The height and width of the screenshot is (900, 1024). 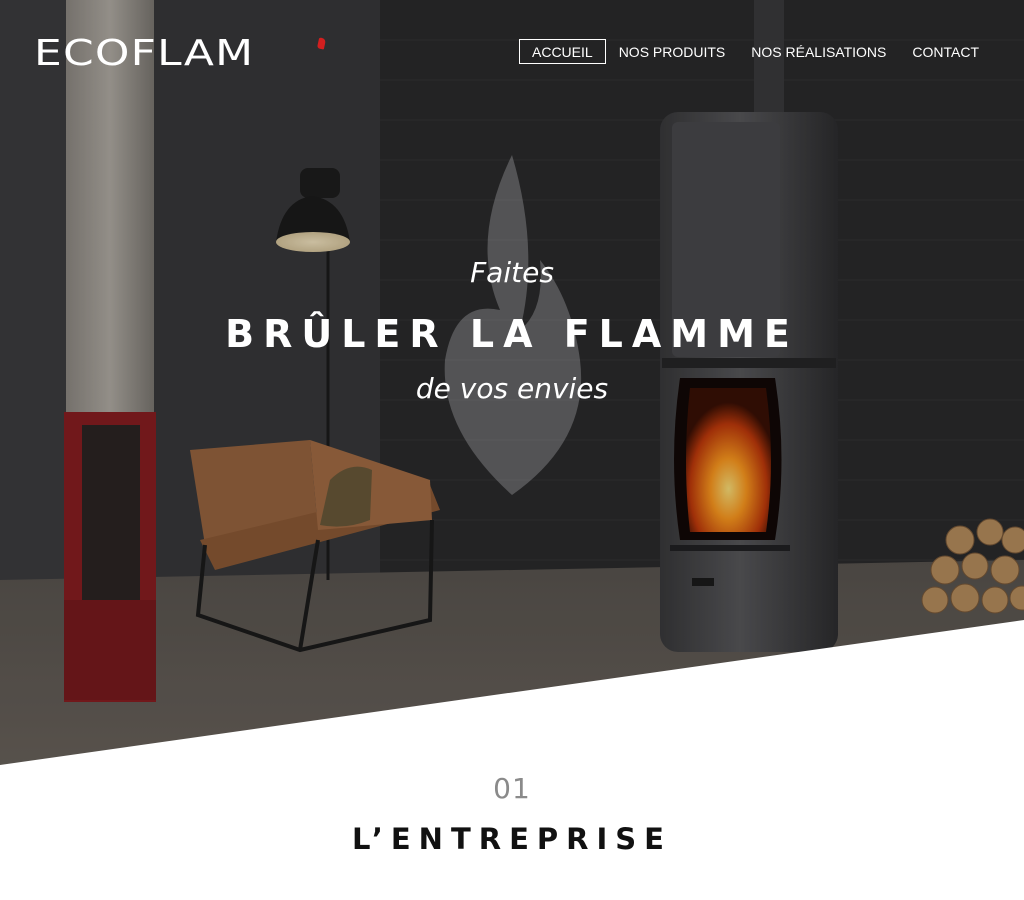 What do you see at coordinates (512, 334) in the screenshot?
I see `hero-headline: BRÛLER LA FLAMME` at bounding box center [512, 334].